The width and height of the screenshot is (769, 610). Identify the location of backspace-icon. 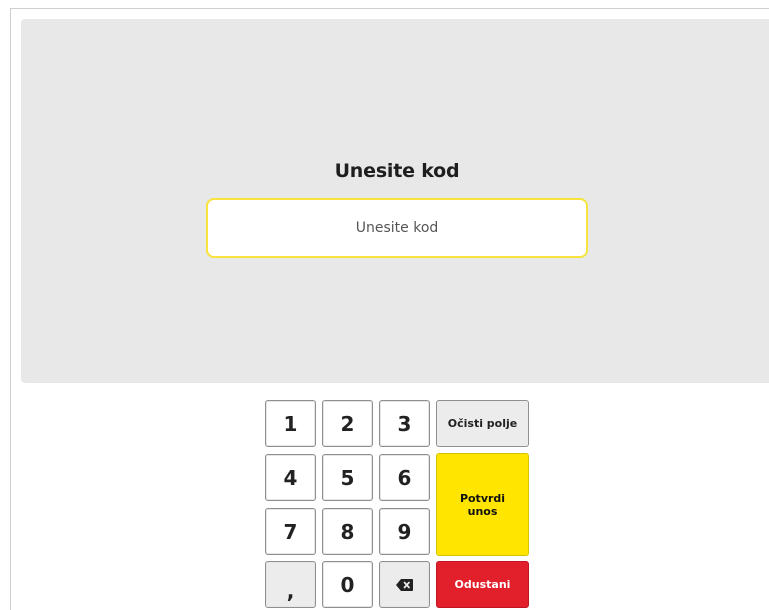
(404, 584).